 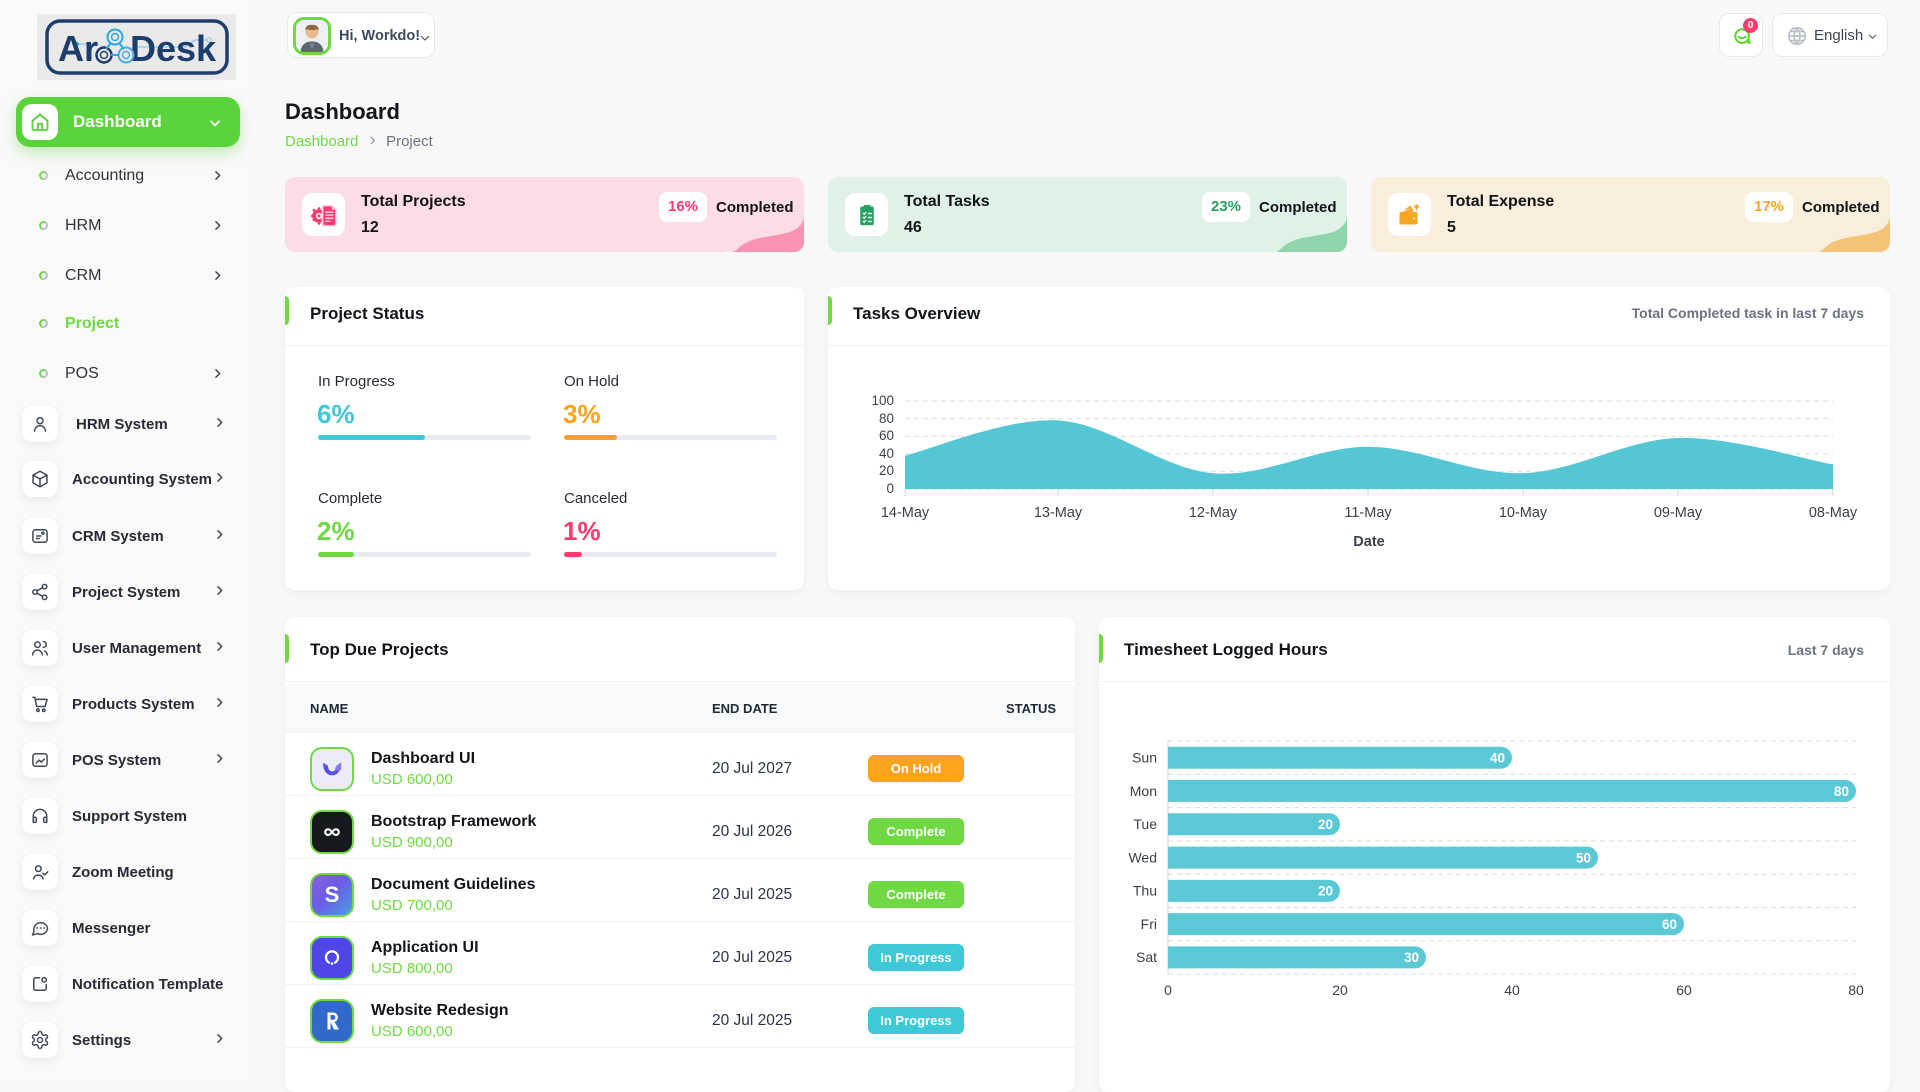 I want to click on svg-text: Desk, so click(x=173, y=48).